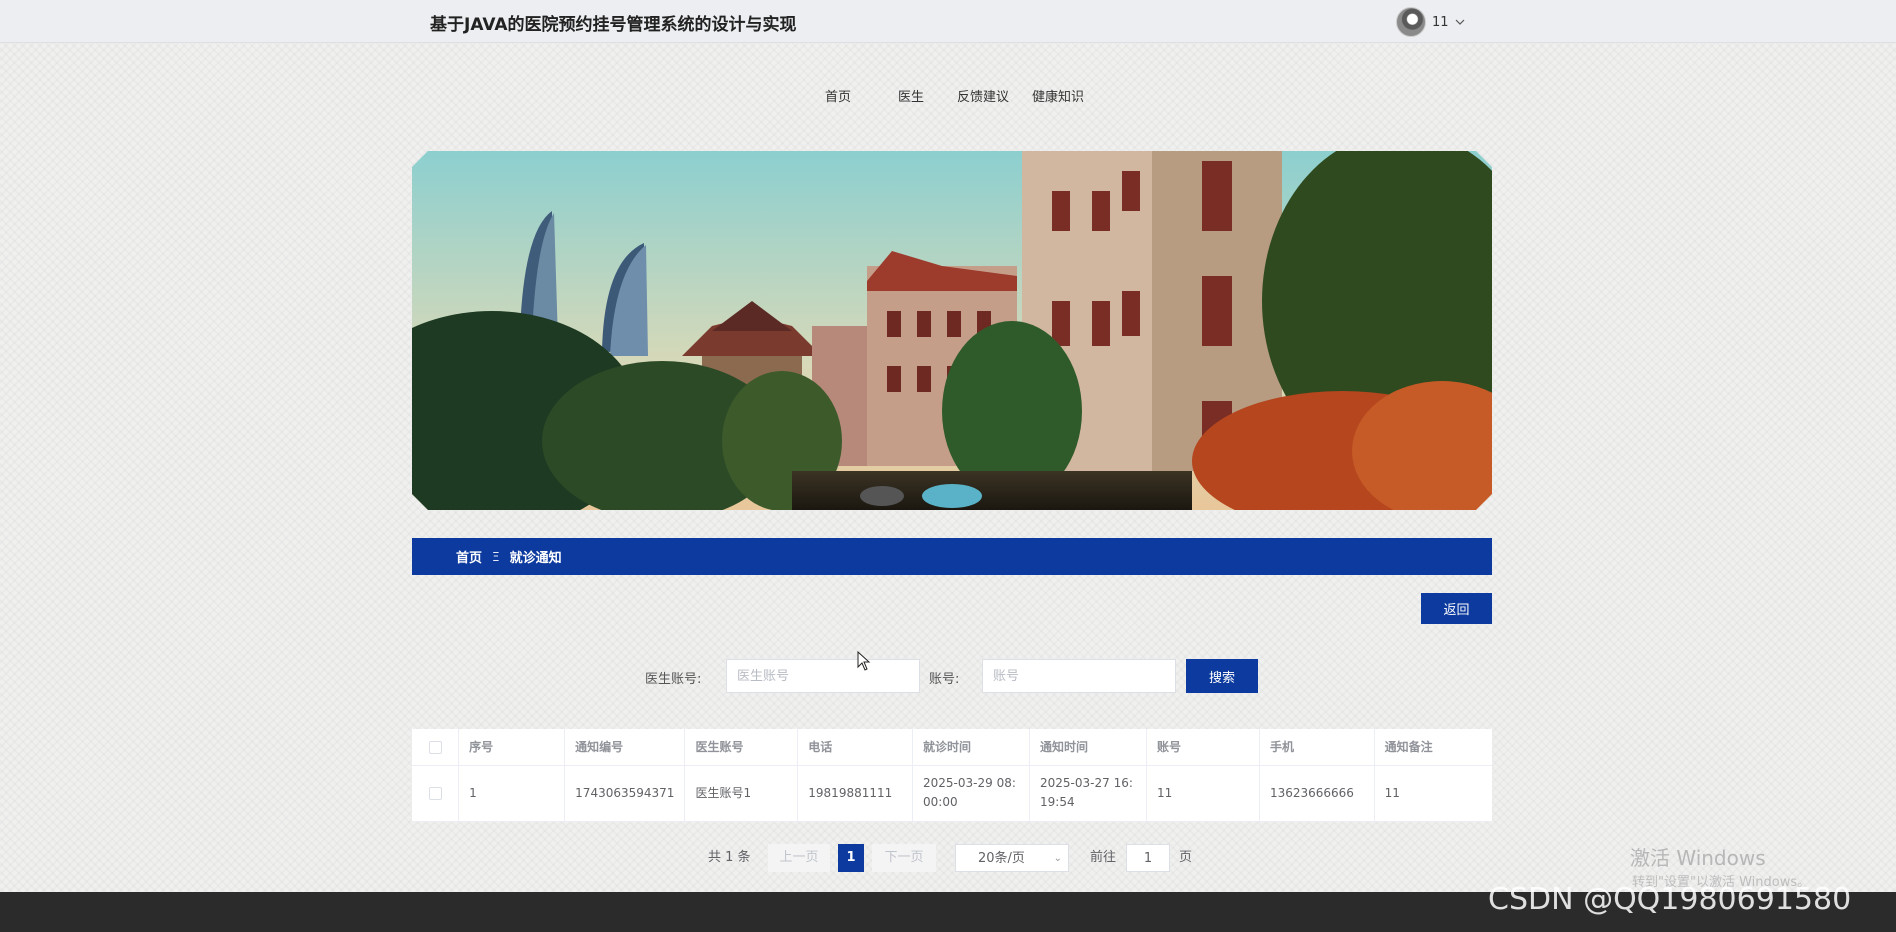 Image resolution: width=1896 pixels, height=932 pixels. What do you see at coordinates (1440, 22) in the screenshot?
I see `user-name: 11` at bounding box center [1440, 22].